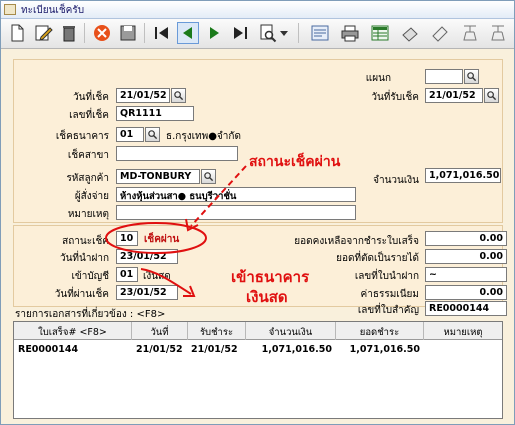 The width and height of the screenshot is (515, 425). Describe the element at coordinates (166, 281) in the screenshot. I see `deposit-arrow` at that location.